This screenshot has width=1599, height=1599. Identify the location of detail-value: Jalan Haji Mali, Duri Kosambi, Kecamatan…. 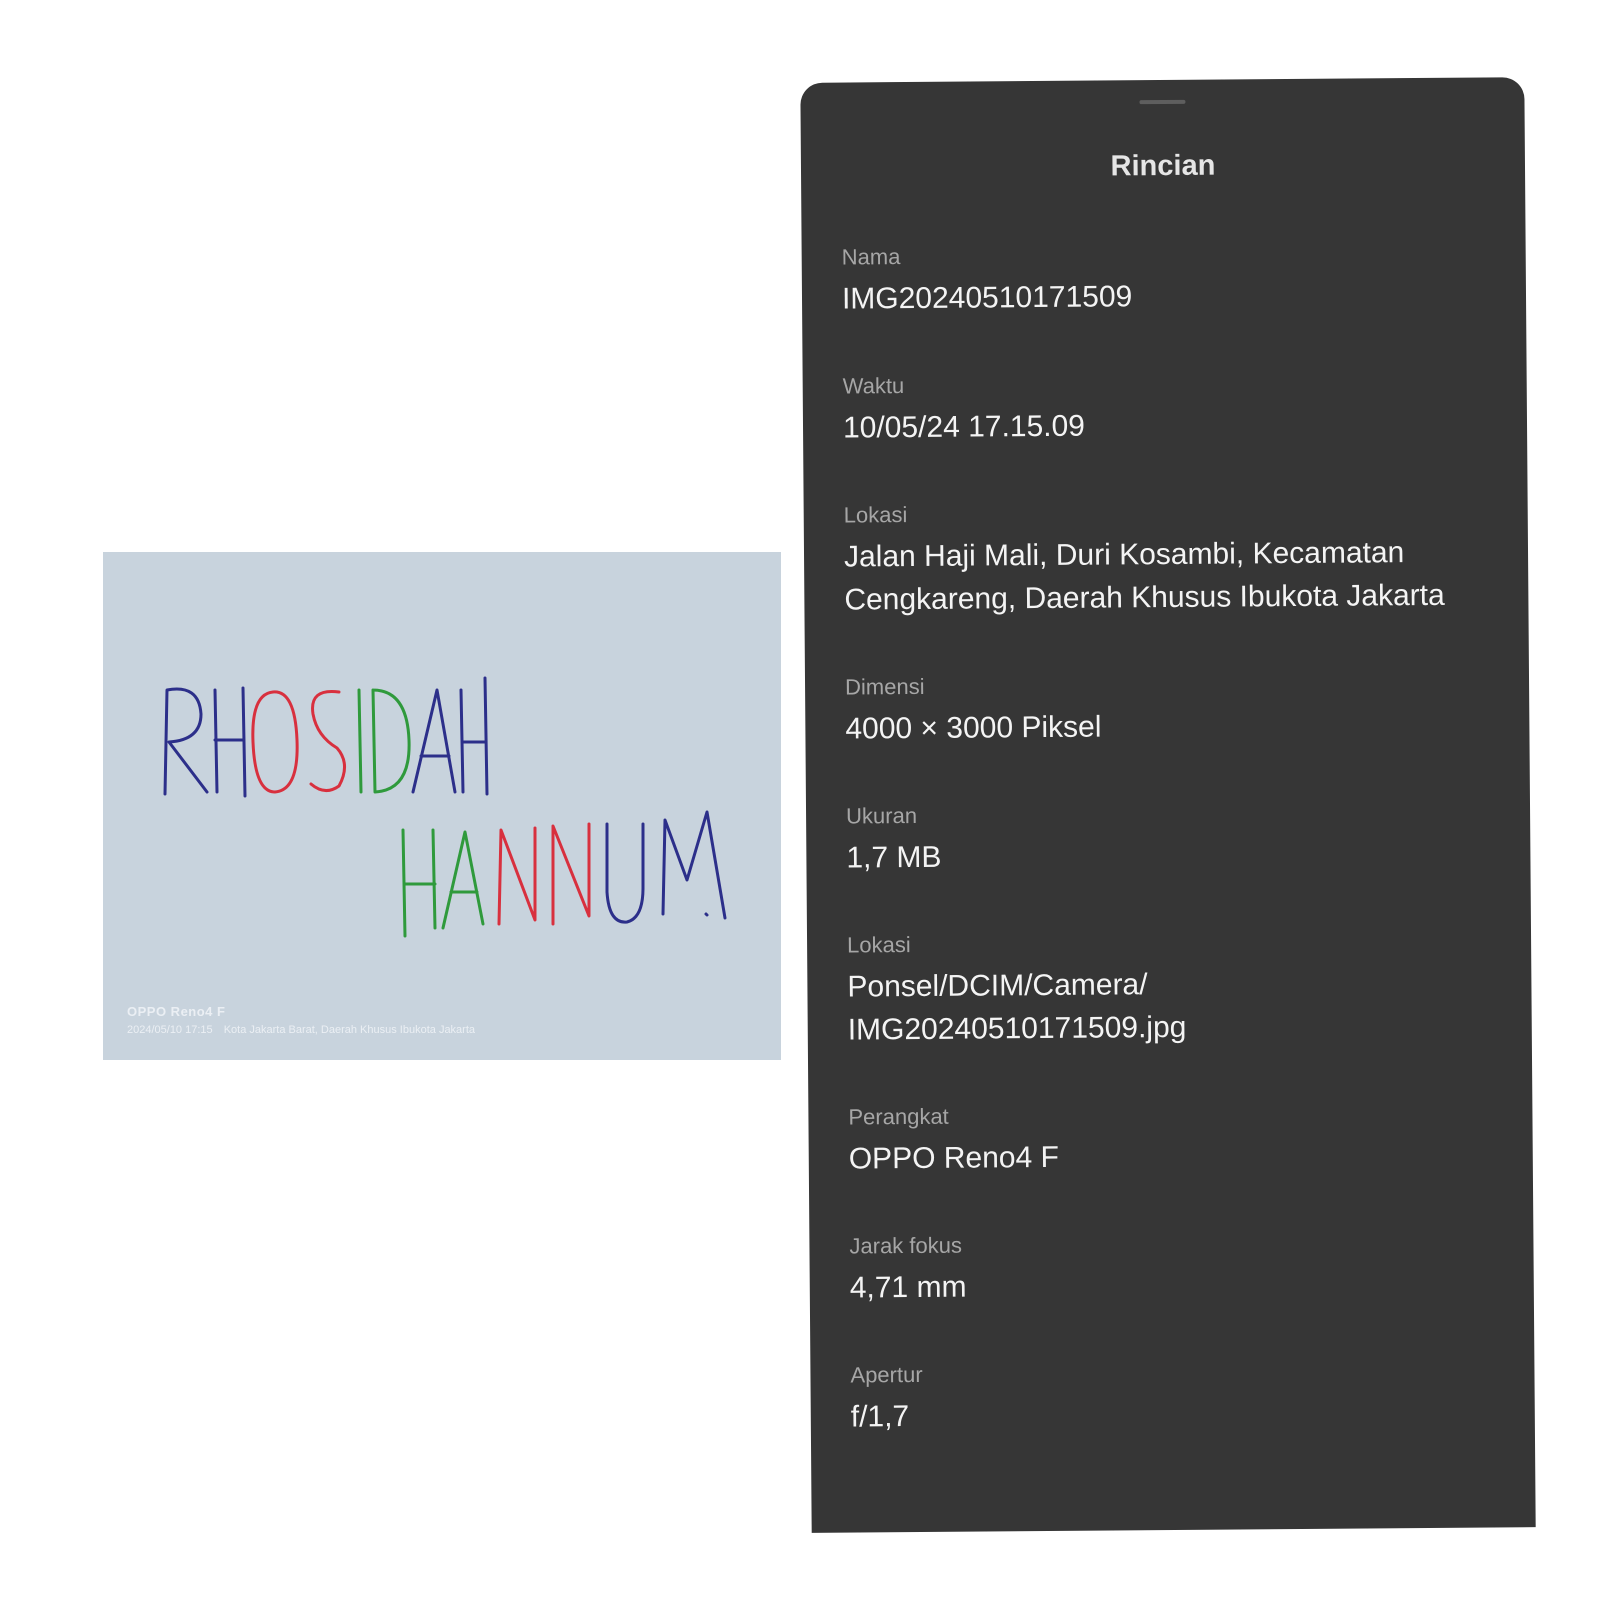
(1144, 576).